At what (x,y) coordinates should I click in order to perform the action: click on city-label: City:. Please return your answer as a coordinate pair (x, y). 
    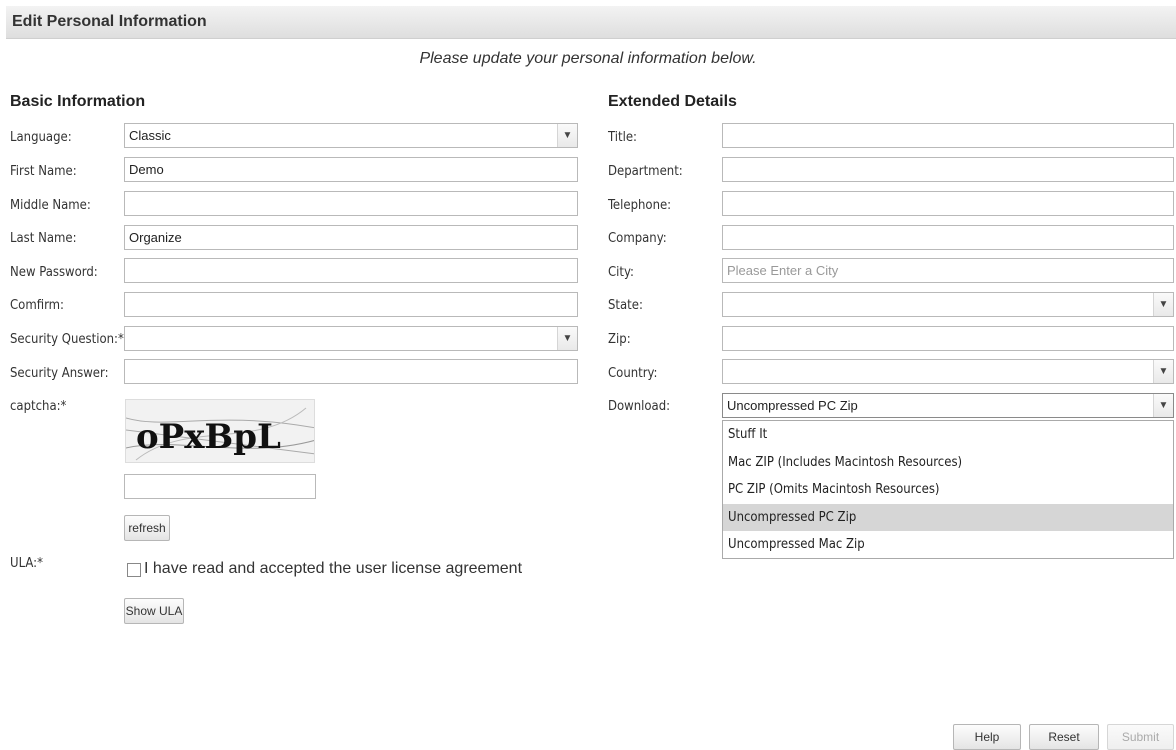
    Looking at the image, I should click on (621, 272).